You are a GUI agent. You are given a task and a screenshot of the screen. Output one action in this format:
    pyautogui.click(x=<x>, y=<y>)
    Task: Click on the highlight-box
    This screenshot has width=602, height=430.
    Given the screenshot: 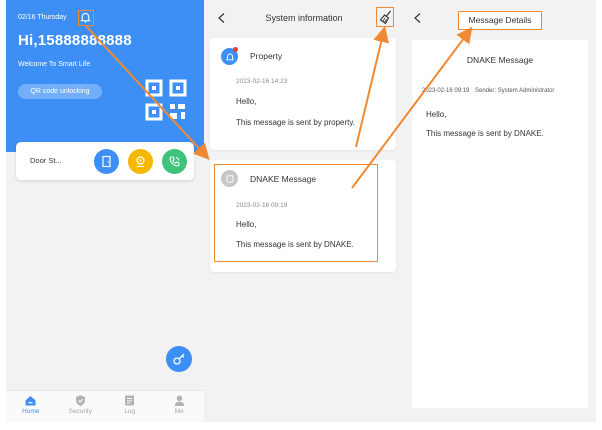 What is the action you would take?
    pyautogui.click(x=296, y=213)
    